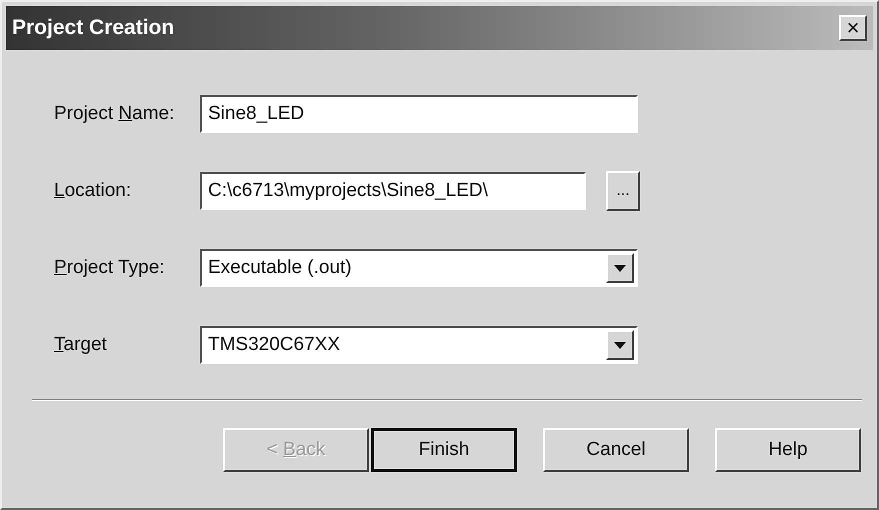  What do you see at coordinates (444, 450) in the screenshot?
I see `dialog-button: Finish` at bounding box center [444, 450].